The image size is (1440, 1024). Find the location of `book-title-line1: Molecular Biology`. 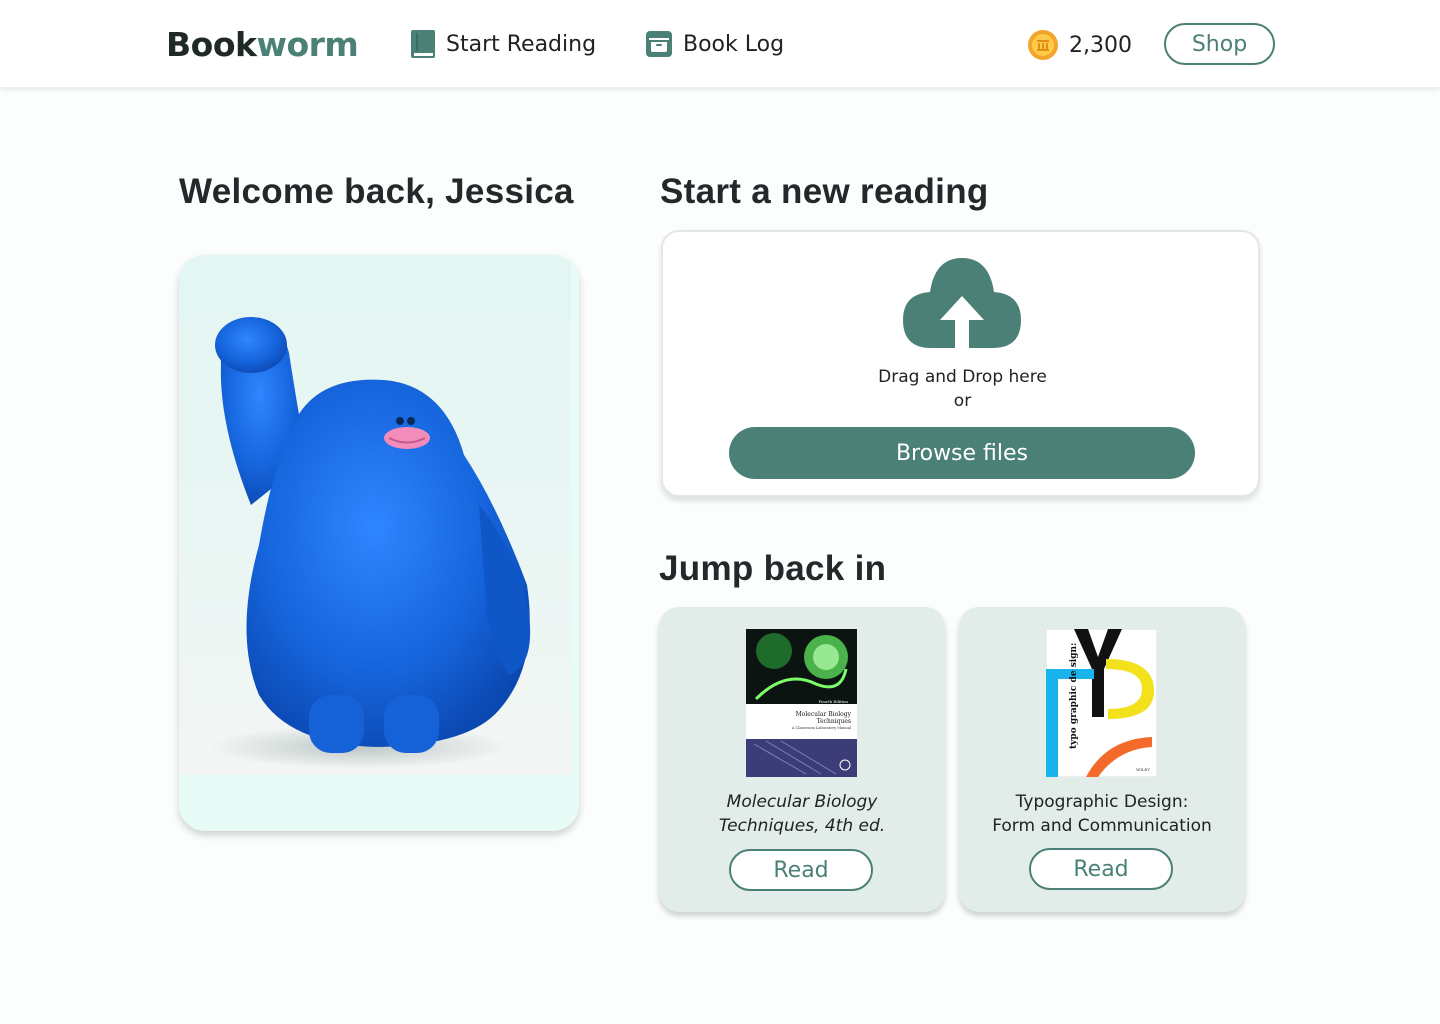

book-title-line1: Molecular Biology is located at coordinates (802, 802).